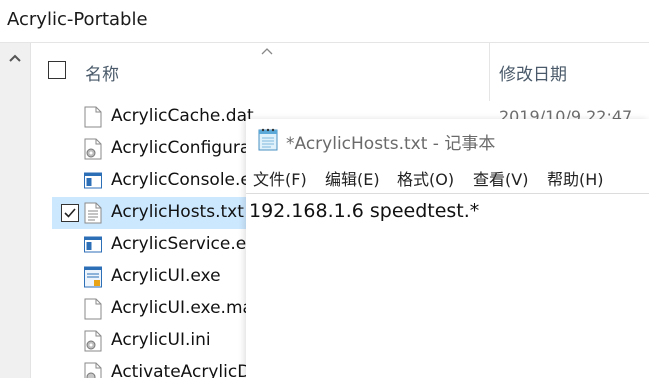 The image size is (649, 378). I want to click on select-all-checkbox, so click(57, 70).